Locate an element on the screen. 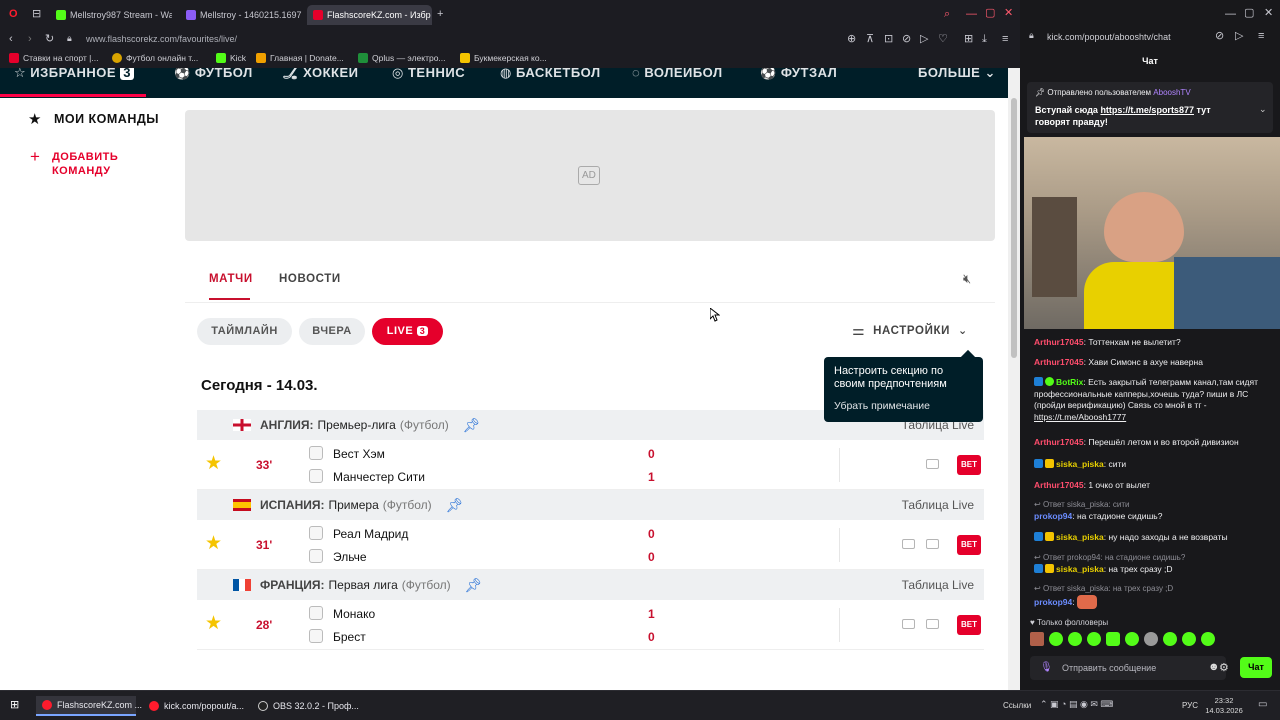 The height and width of the screenshot is (720, 1280). my-teams-heading: ★ МОИ КОМАНДЫ is located at coordinates (93, 119).